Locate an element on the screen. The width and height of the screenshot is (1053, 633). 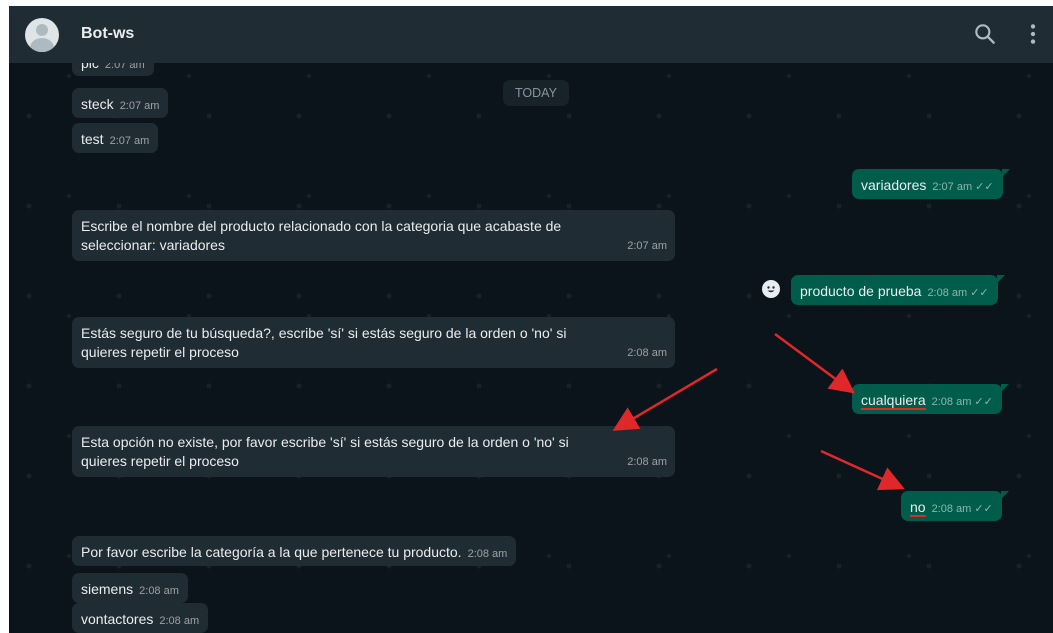
message-outgoing: cualquiera 2:08 am ✓✓ is located at coordinates (930, 399).